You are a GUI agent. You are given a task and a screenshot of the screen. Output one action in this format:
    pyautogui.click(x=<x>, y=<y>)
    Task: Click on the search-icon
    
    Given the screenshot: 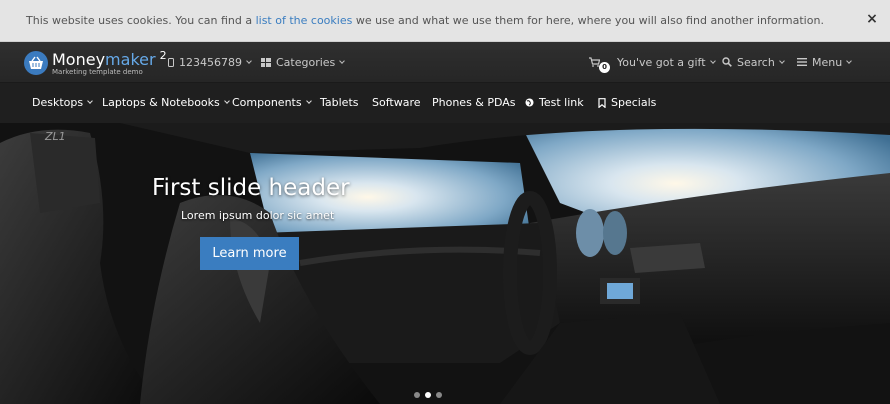 What is the action you would take?
    pyautogui.click(x=727, y=62)
    